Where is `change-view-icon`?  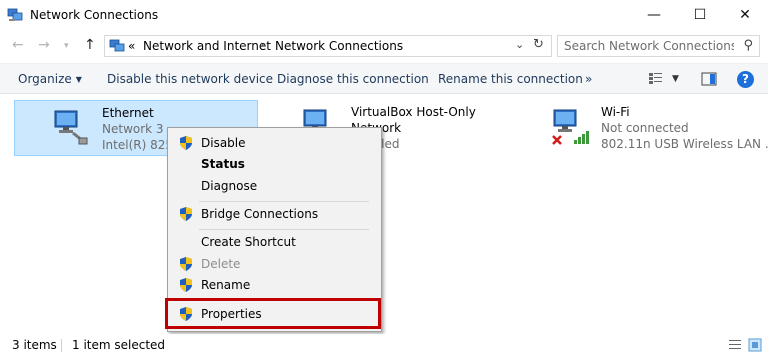
change-view-icon is located at coordinates (656, 79).